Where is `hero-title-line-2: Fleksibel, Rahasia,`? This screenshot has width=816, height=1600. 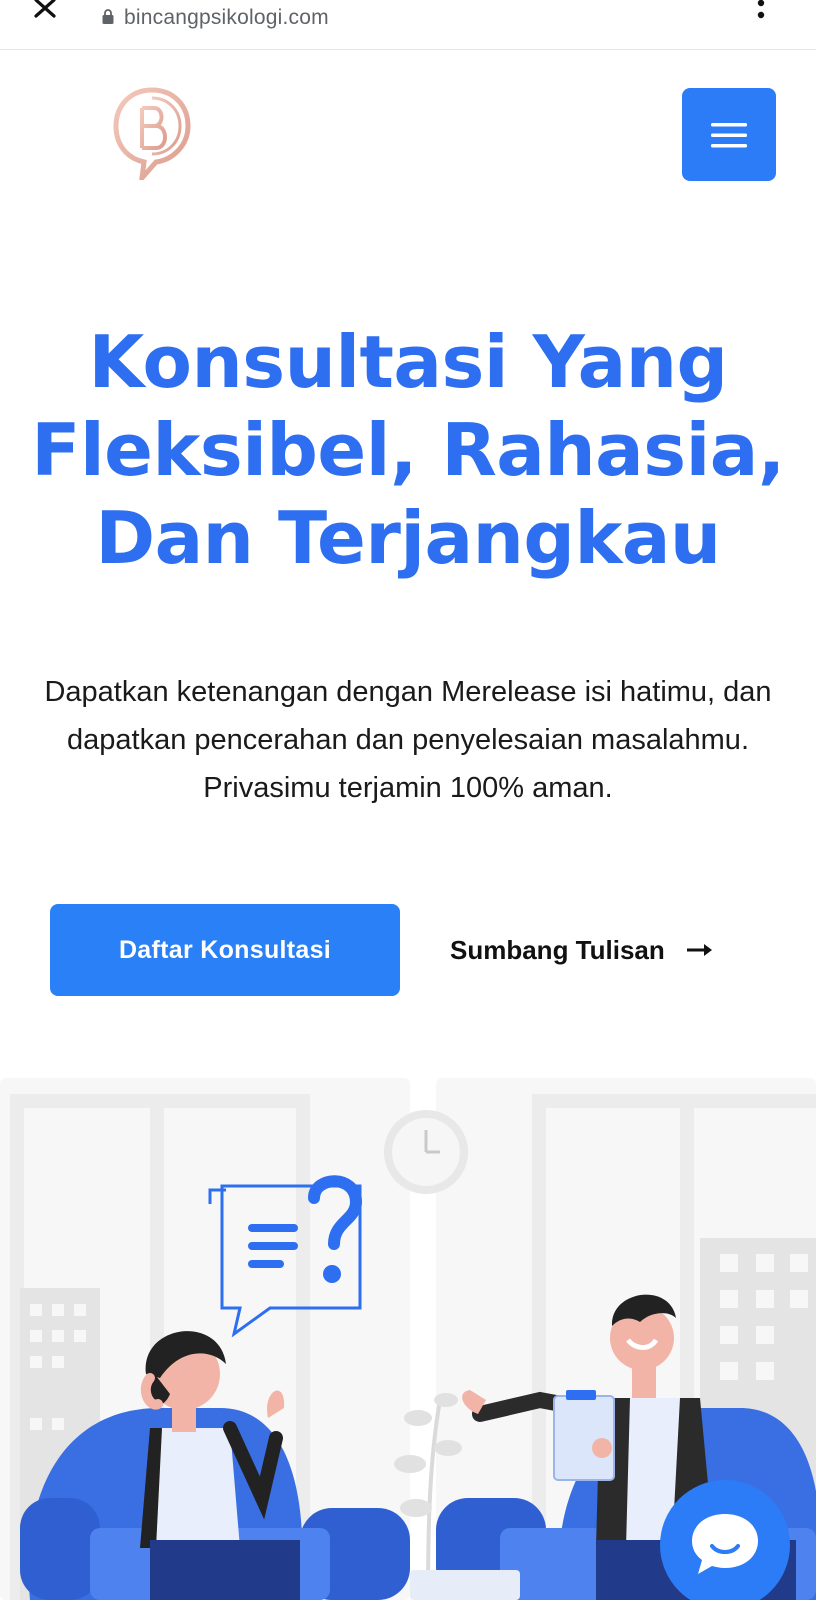 hero-title-line-2: Fleksibel, Rahasia, is located at coordinates (408, 450).